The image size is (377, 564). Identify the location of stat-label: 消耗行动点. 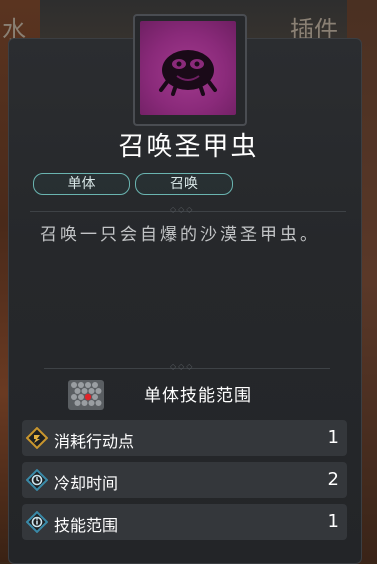
(94, 441).